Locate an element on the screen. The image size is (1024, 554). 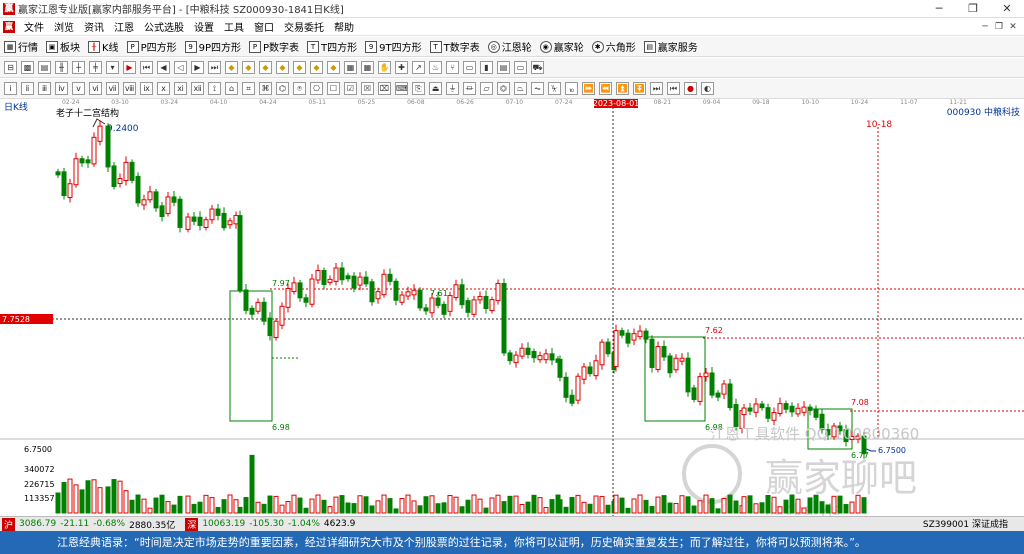
last-icon: ⏭ is located at coordinates (214, 67).